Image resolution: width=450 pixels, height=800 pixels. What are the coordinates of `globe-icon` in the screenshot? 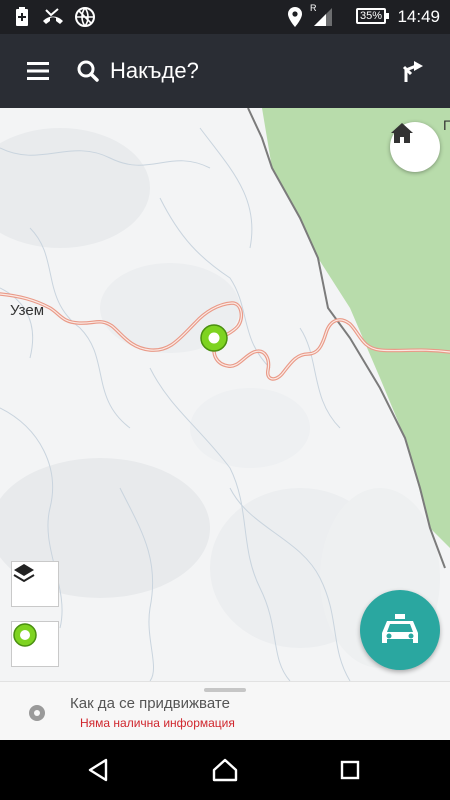 It's located at (85, 17).